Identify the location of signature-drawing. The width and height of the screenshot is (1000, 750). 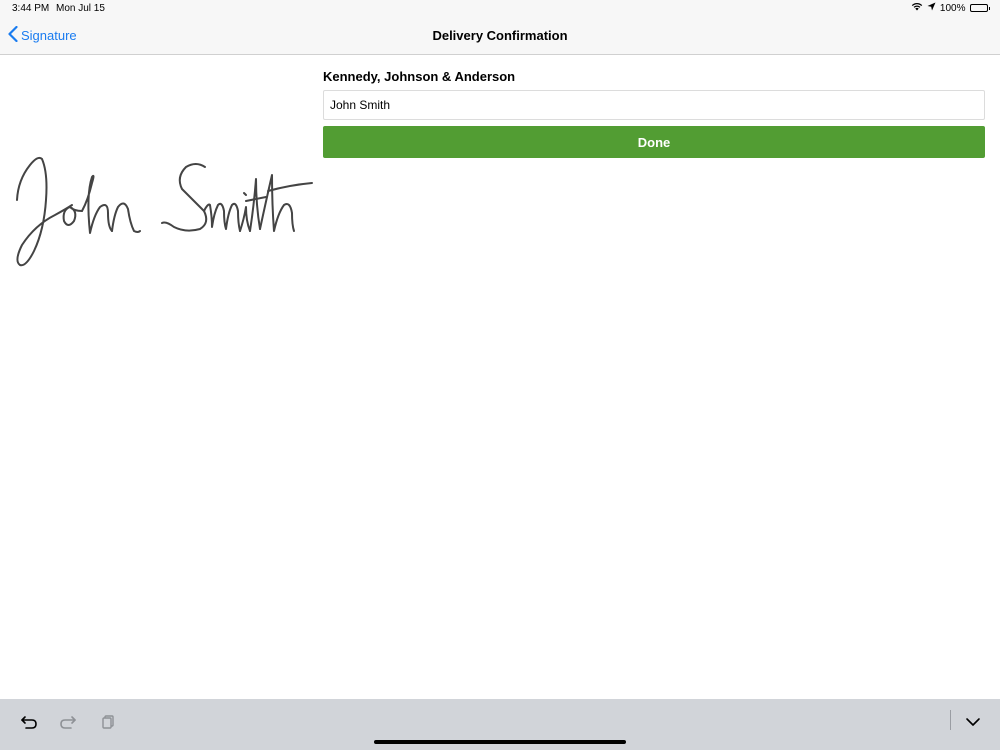
(164, 211).